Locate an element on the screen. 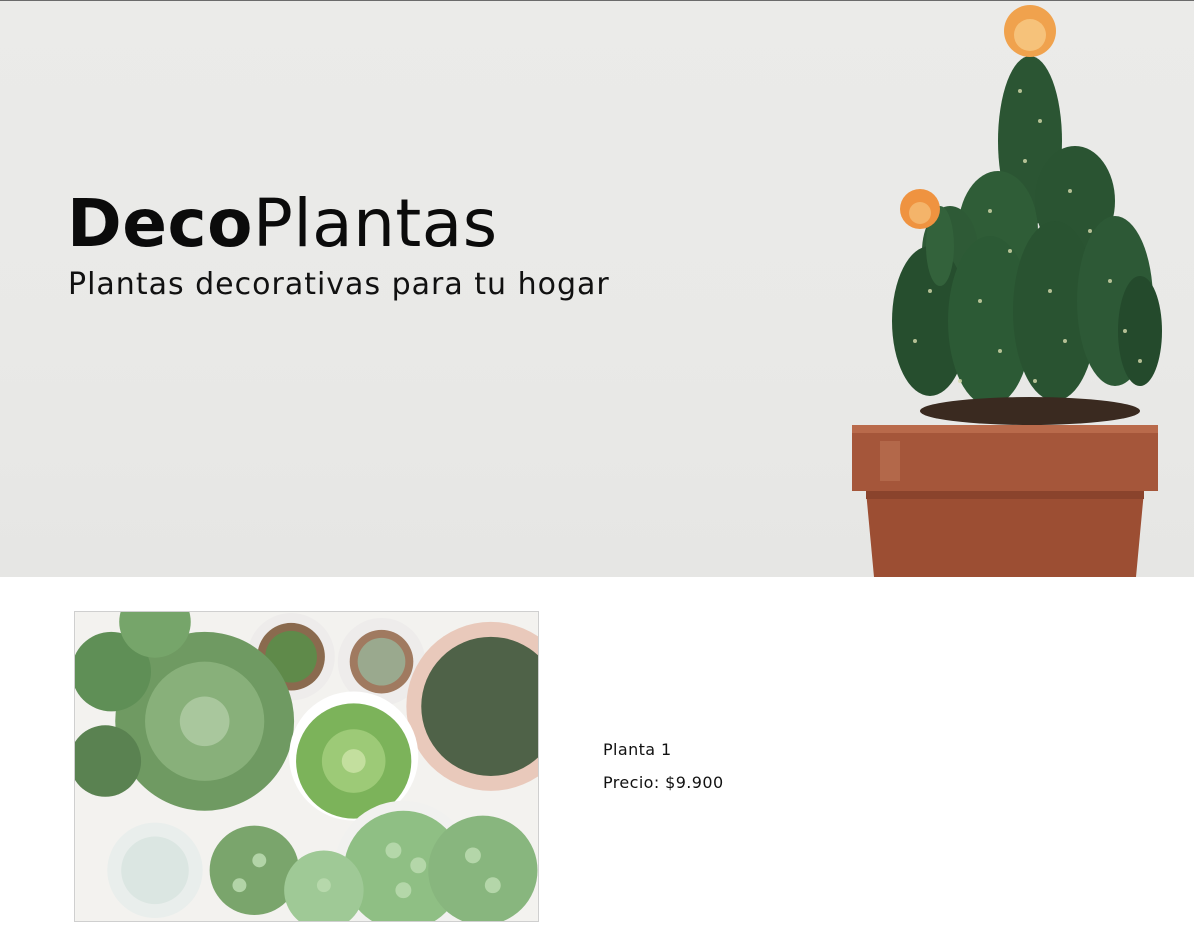 This screenshot has height=945, width=1194. brand-title: DecoPlantas is located at coordinates (282, 223).